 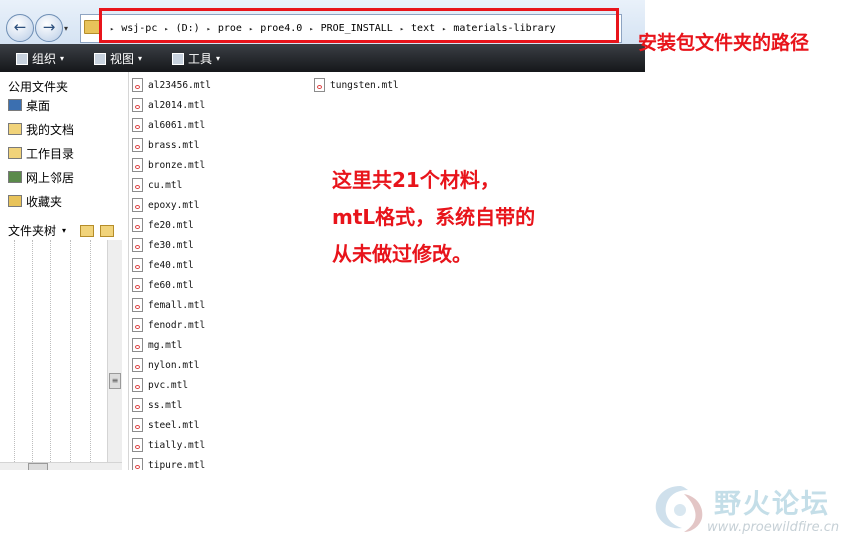 I want to click on navigation-pane: 公用文件夹 桌面我的文档工作目录网上邻居收藏夹 文件夹树 ▾ ≡, so click(x=64, y=271).